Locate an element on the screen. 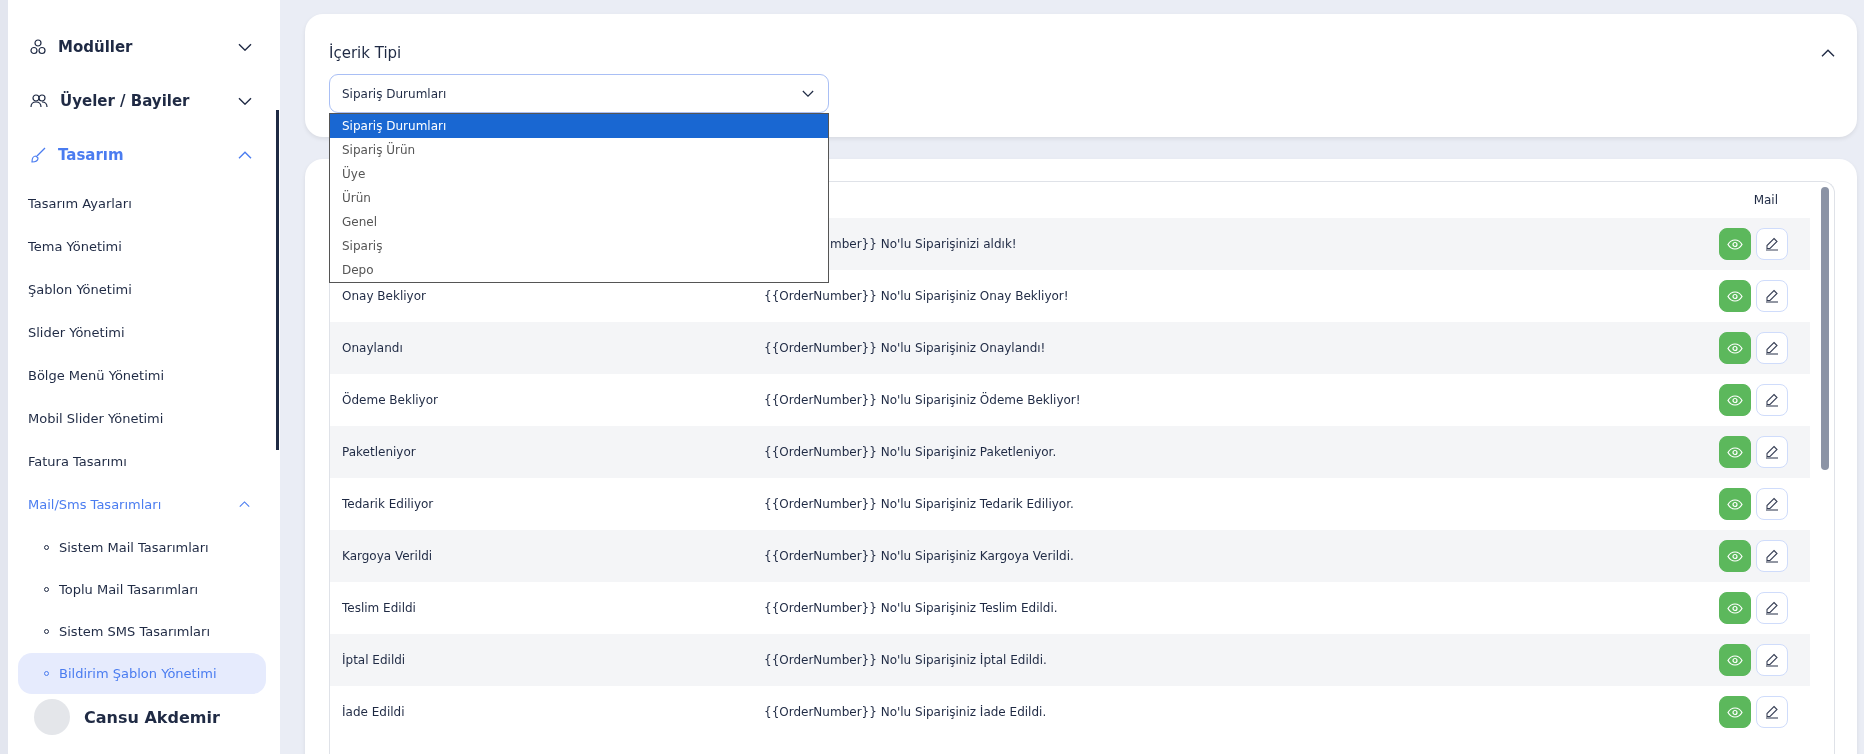 The width and height of the screenshot is (1864, 754). table-cell: Kargoya Verildi is located at coordinates (387, 556).